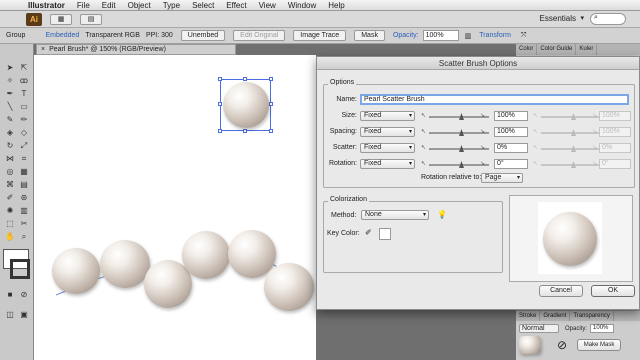  I want to click on menu-effect: Effect, so click(236, 5).